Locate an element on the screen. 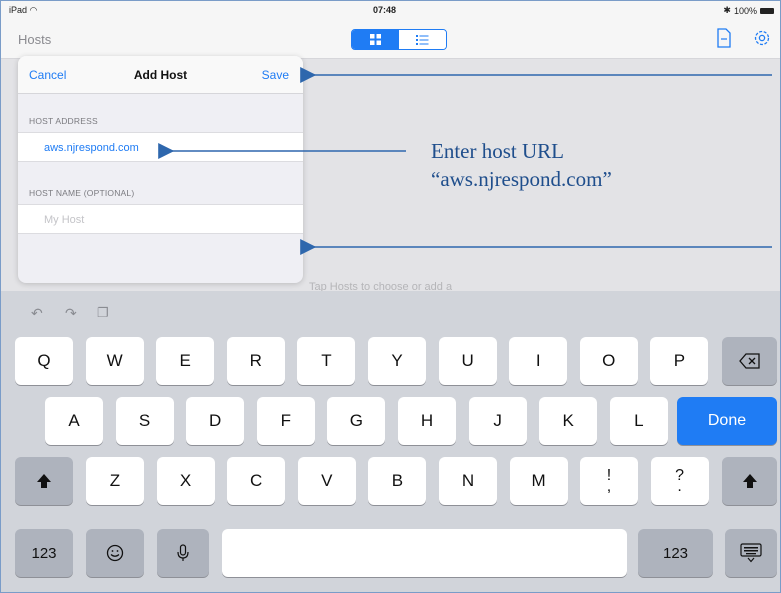 Image resolution: width=781 pixels, height=593 pixels. shift-key-right is located at coordinates (749, 481).